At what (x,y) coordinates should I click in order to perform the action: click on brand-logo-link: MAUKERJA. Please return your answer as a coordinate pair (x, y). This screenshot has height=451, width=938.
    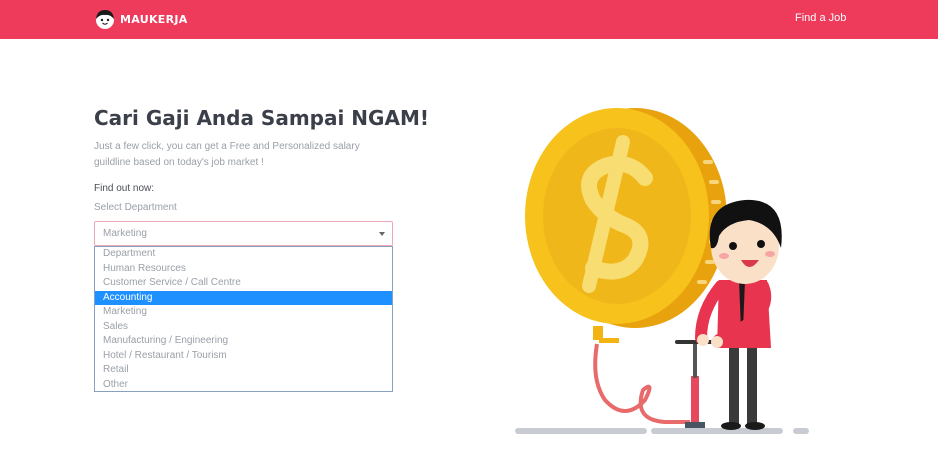
    Looking at the image, I should click on (141, 19).